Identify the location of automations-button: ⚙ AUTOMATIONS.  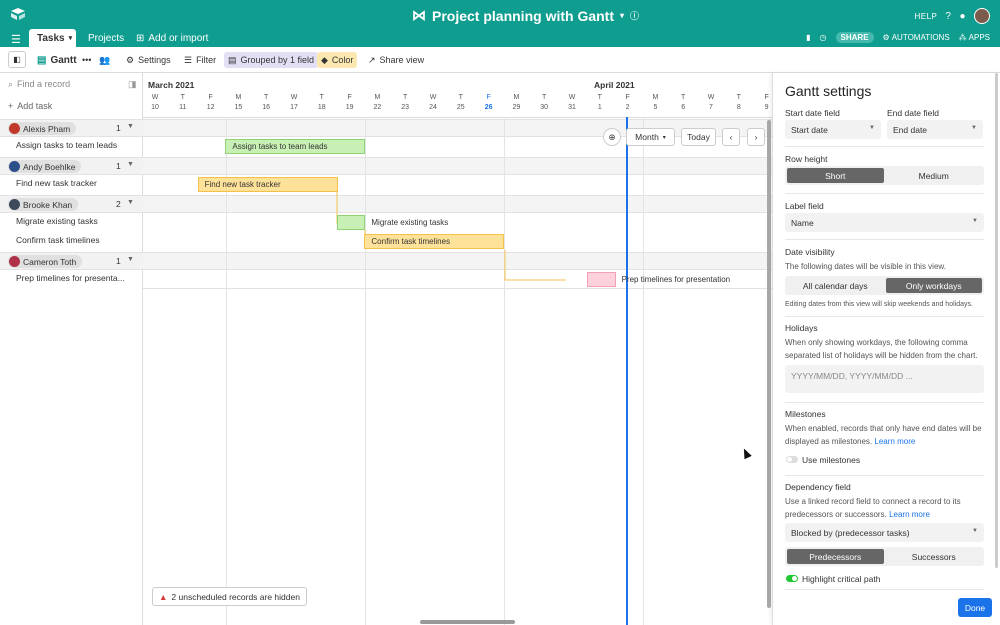
(916, 37).